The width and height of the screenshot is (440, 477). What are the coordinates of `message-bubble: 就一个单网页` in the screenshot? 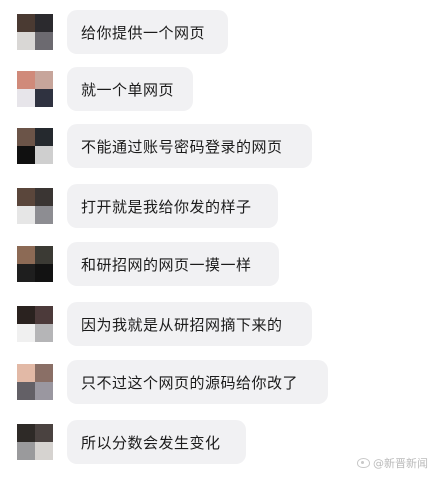 It's located at (130, 89).